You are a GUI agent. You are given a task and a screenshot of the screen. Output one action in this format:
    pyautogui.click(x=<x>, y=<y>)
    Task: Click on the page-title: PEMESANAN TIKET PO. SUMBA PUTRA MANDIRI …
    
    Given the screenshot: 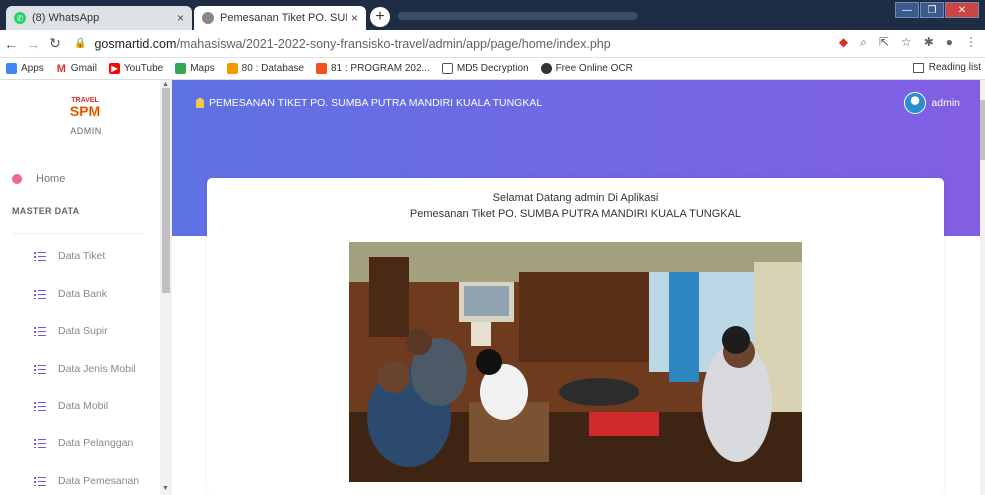 What is the action you would take?
    pyautogui.click(x=369, y=103)
    